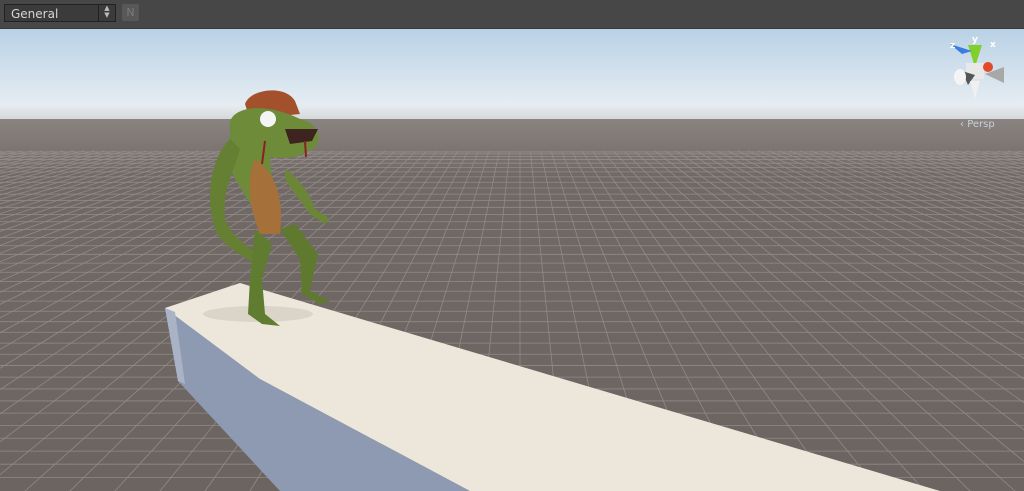 Image resolution: width=1024 pixels, height=491 pixels. Describe the element at coordinates (975, 40) in the screenshot. I see `y-axis-label: y` at that location.